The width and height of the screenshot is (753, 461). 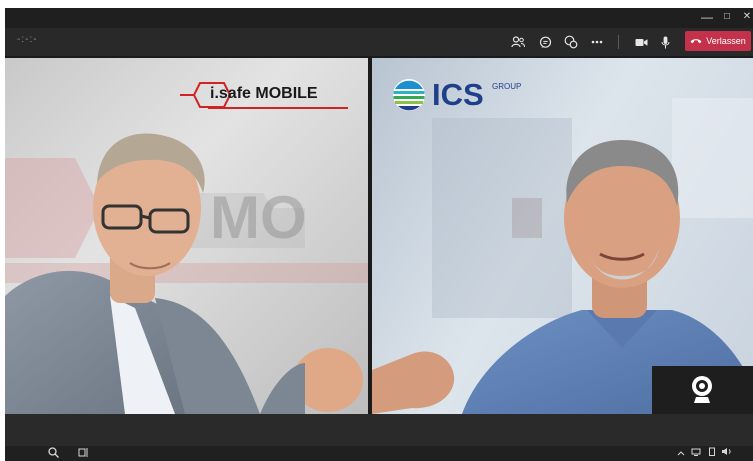 I want to click on task-view-icon, so click(x=83, y=452).